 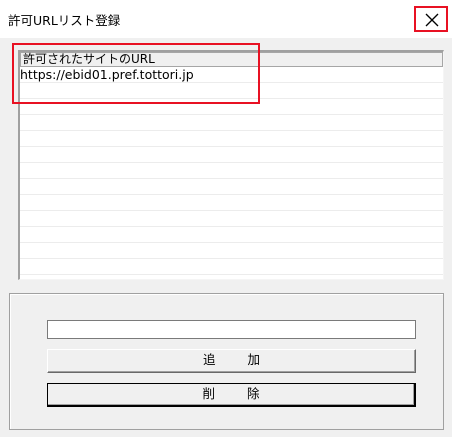 I want to click on window-title: 許可URLリスト登録, so click(x=64, y=20).